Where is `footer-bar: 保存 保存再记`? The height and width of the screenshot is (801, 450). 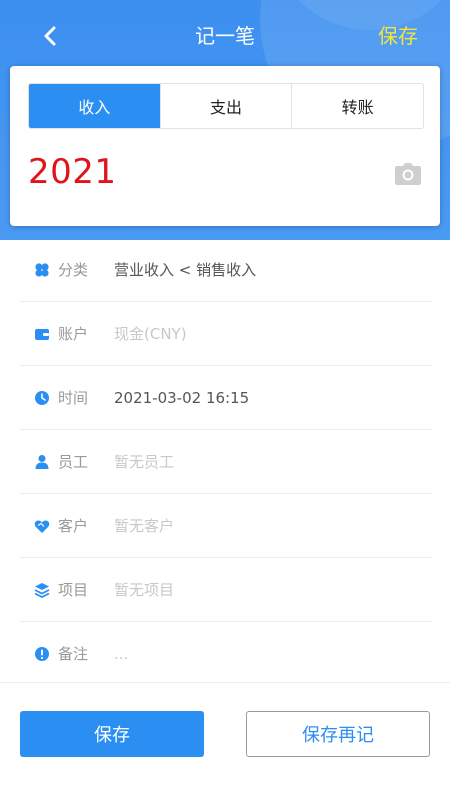
footer-bar: 保存 保存再记 is located at coordinates (225, 741).